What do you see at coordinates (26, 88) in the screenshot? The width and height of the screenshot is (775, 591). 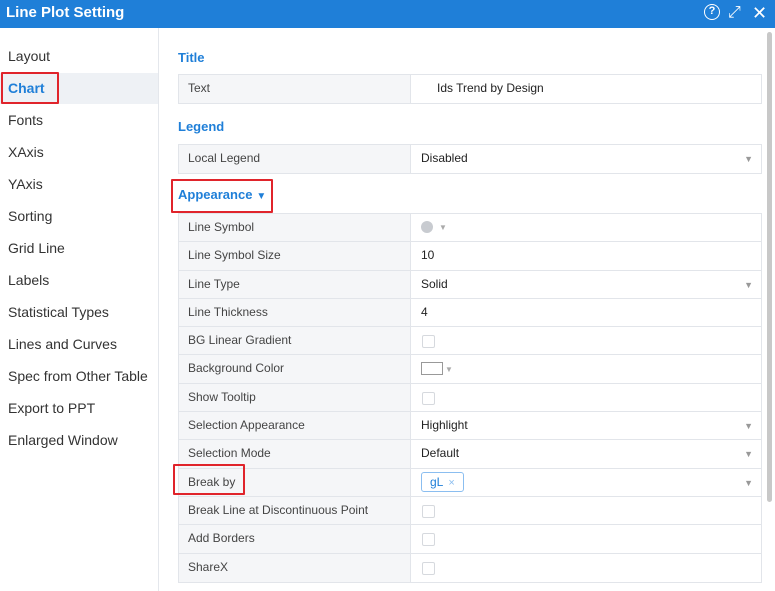 I see `sidebar-item-chart: Chart` at bounding box center [26, 88].